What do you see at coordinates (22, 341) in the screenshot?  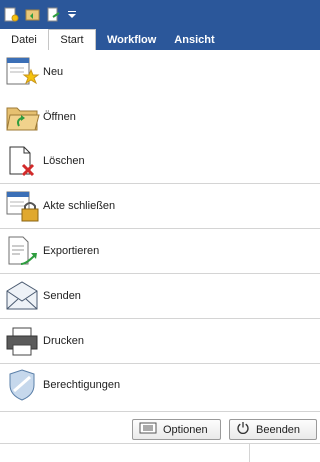 I see `print-icon` at bounding box center [22, 341].